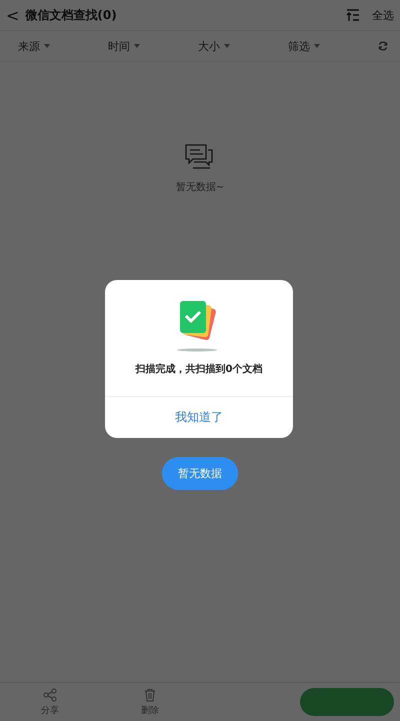 This screenshot has height=721, width=400. What do you see at coordinates (299, 46) in the screenshot?
I see `filter-dropdown: 筛选` at bounding box center [299, 46].